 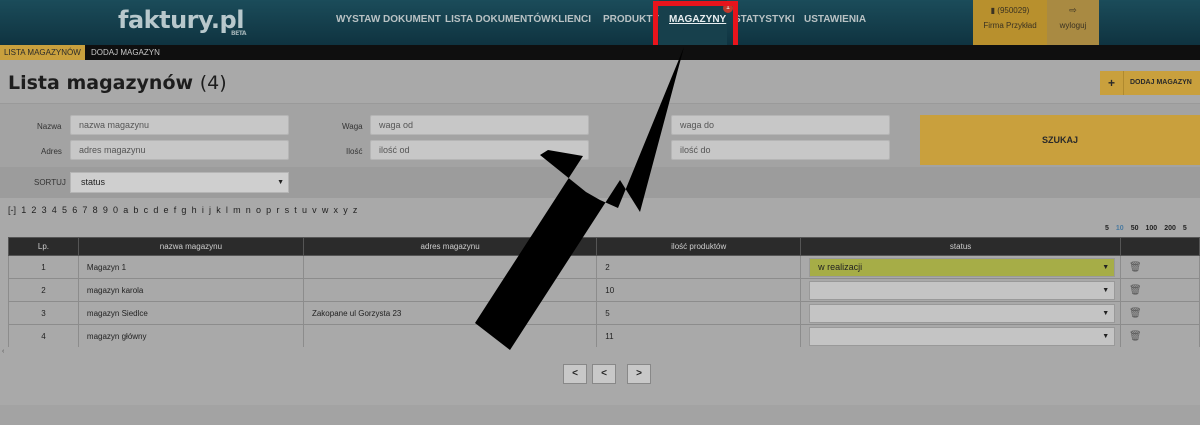 What do you see at coordinates (54, 210) in the screenshot?
I see `letter-filter-item: 4` at bounding box center [54, 210].